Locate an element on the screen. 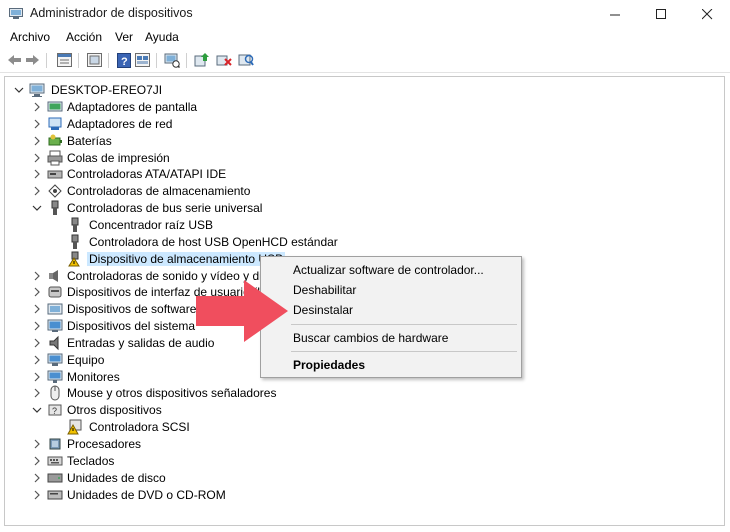 The height and width of the screenshot is (532, 730). menu-ver: Ver is located at coordinates (124, 37).